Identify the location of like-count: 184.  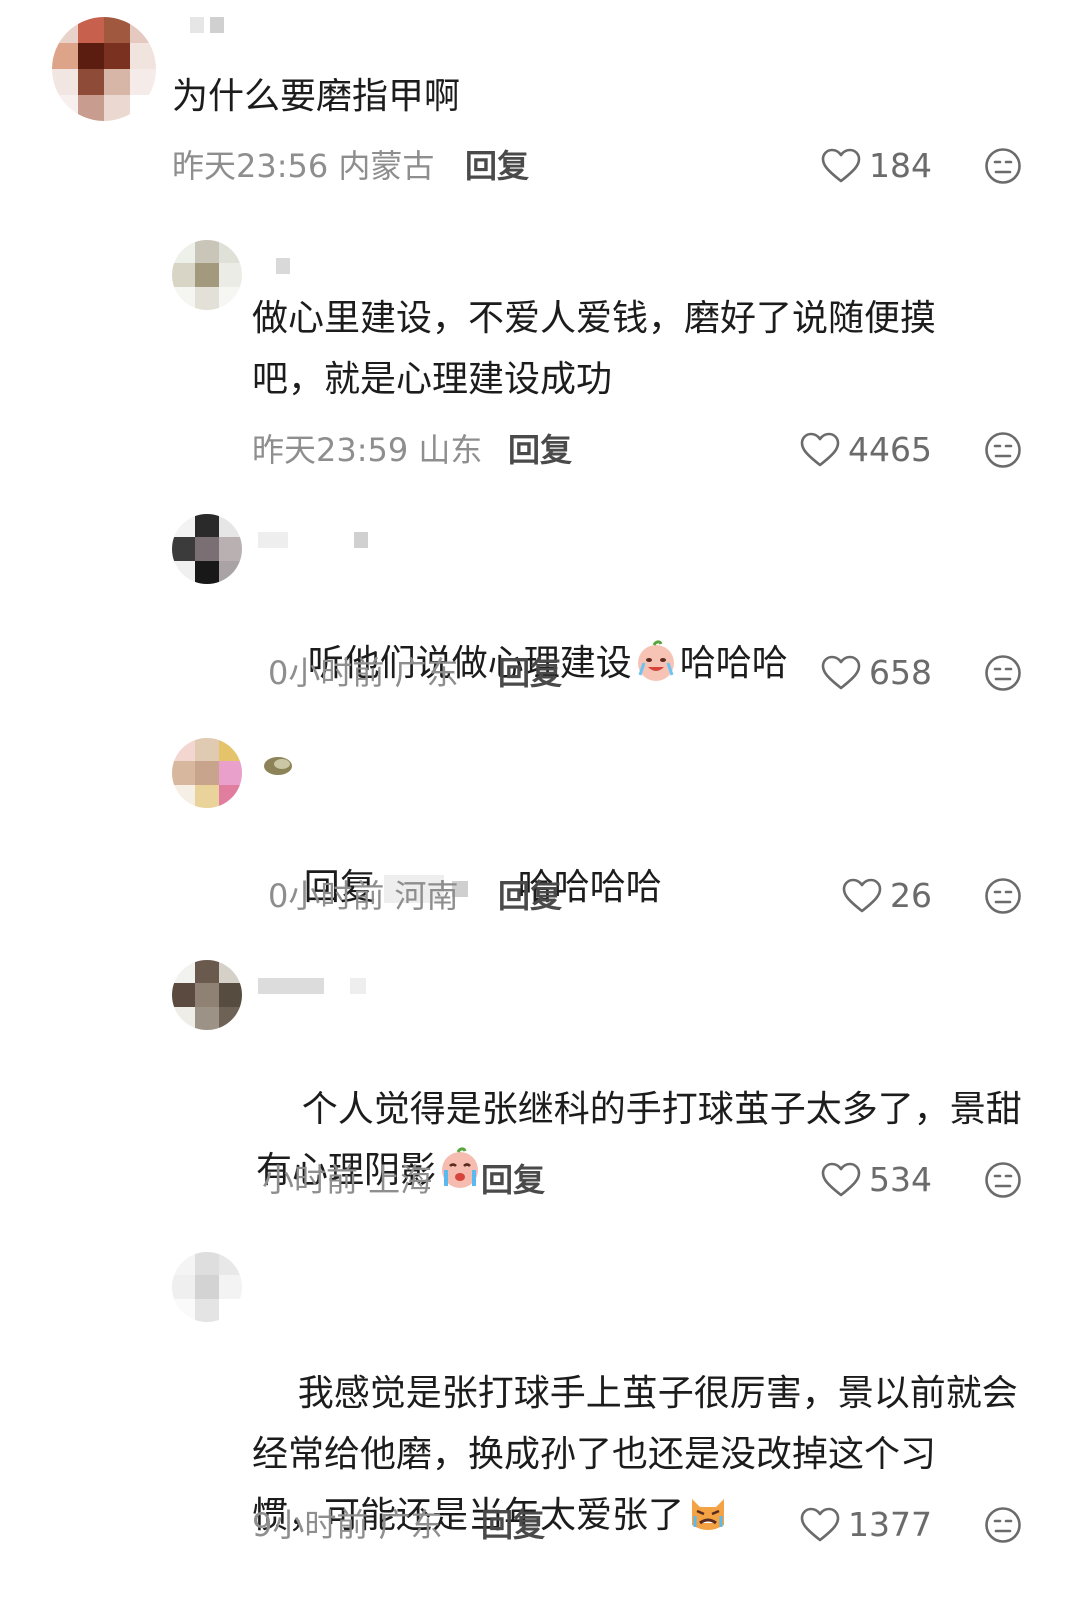
(900, 165).